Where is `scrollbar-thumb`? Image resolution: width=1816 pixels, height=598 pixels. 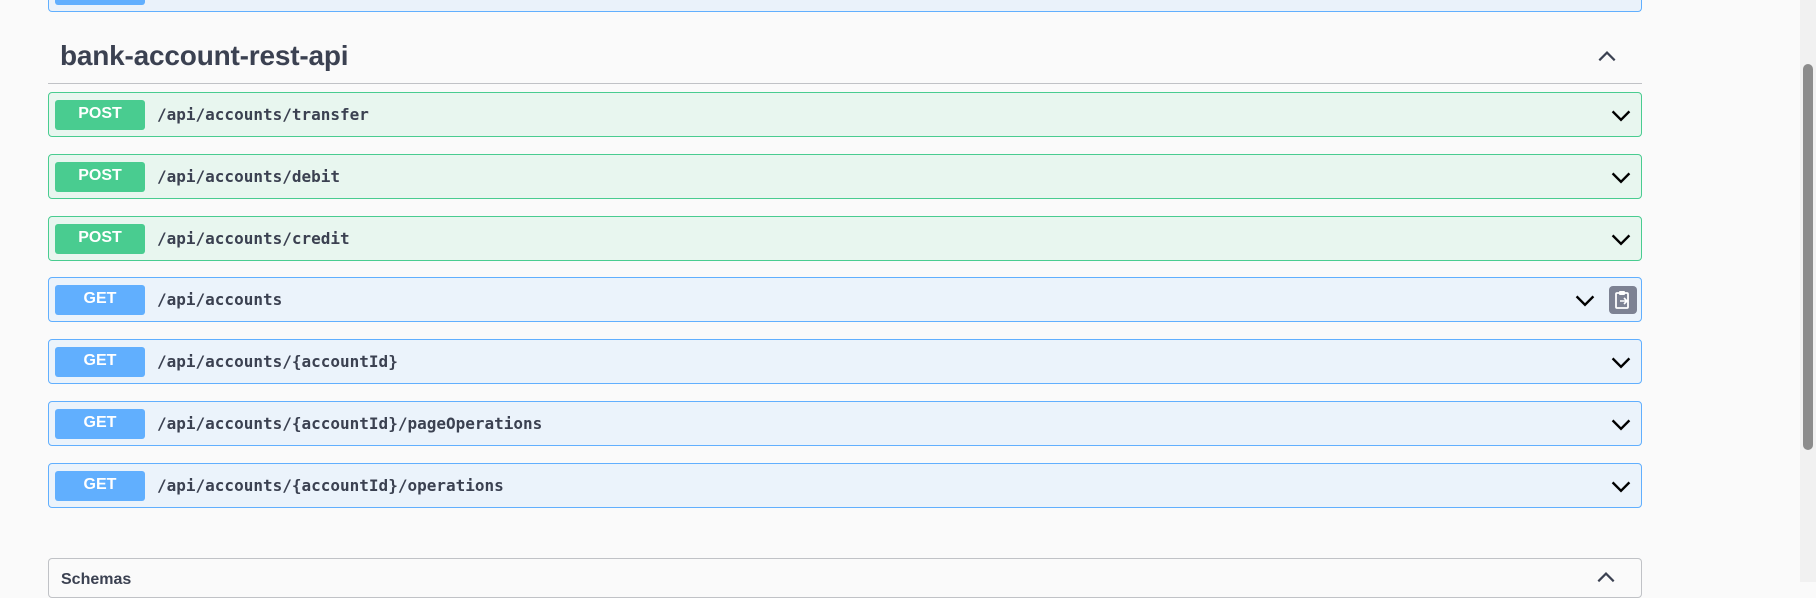 scrollbar-thumb is located at coordinates (1808, 257).